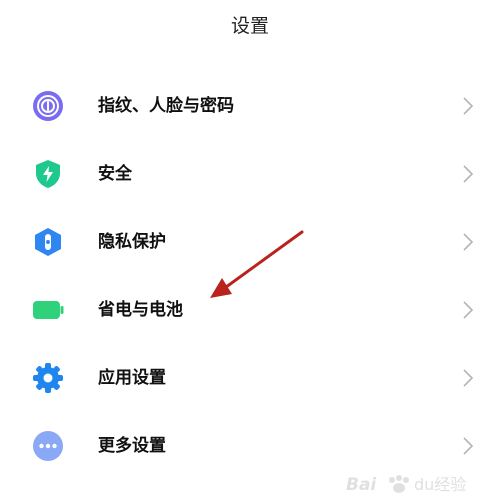  I want to click on svg-text: Bai, so click(361, 485).